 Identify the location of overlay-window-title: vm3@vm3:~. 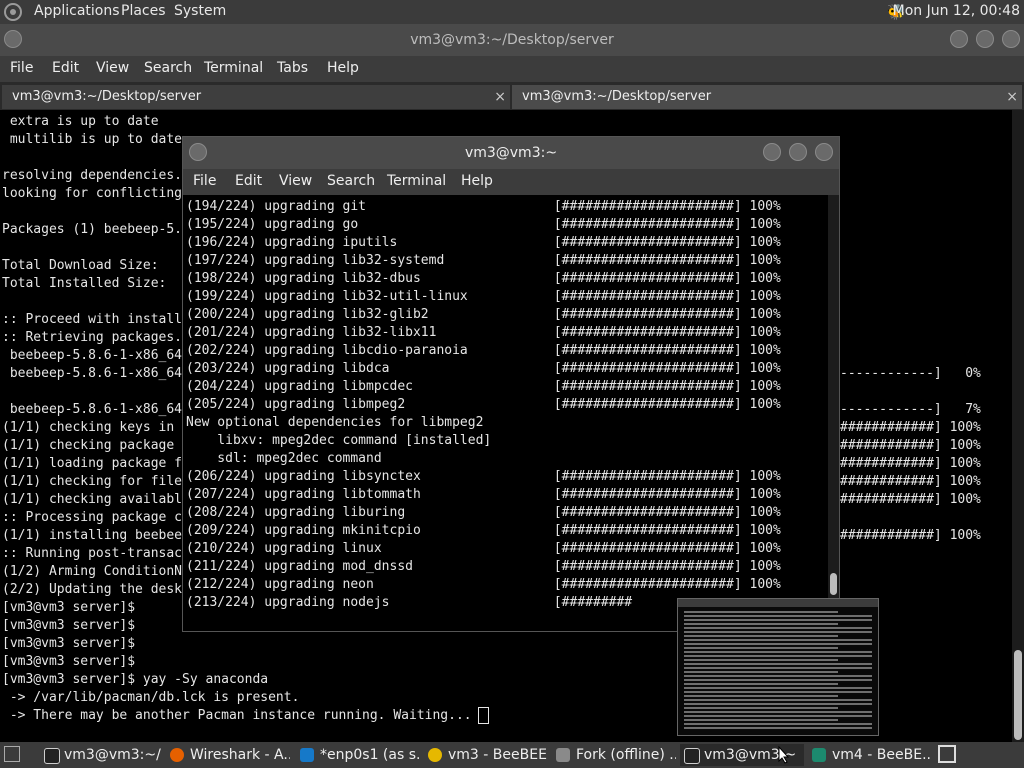
(511, 153).